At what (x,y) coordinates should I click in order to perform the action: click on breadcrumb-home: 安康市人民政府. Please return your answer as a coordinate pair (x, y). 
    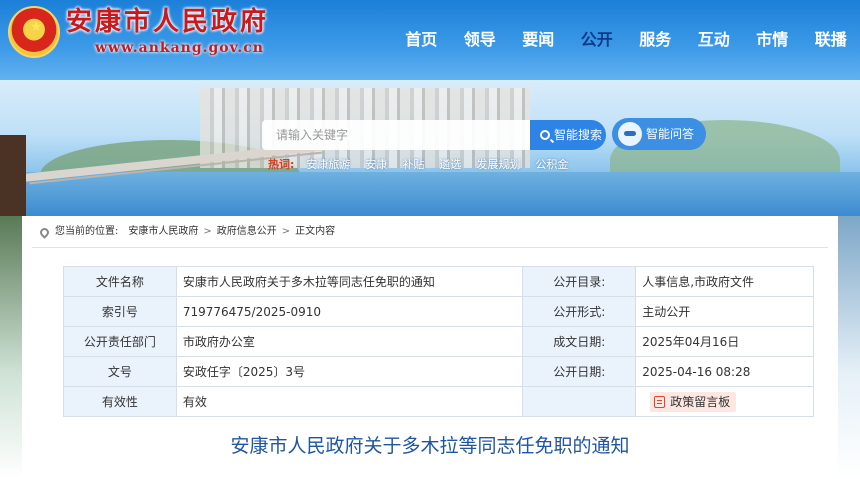
    Looking at the image, I should click on (163, 232).